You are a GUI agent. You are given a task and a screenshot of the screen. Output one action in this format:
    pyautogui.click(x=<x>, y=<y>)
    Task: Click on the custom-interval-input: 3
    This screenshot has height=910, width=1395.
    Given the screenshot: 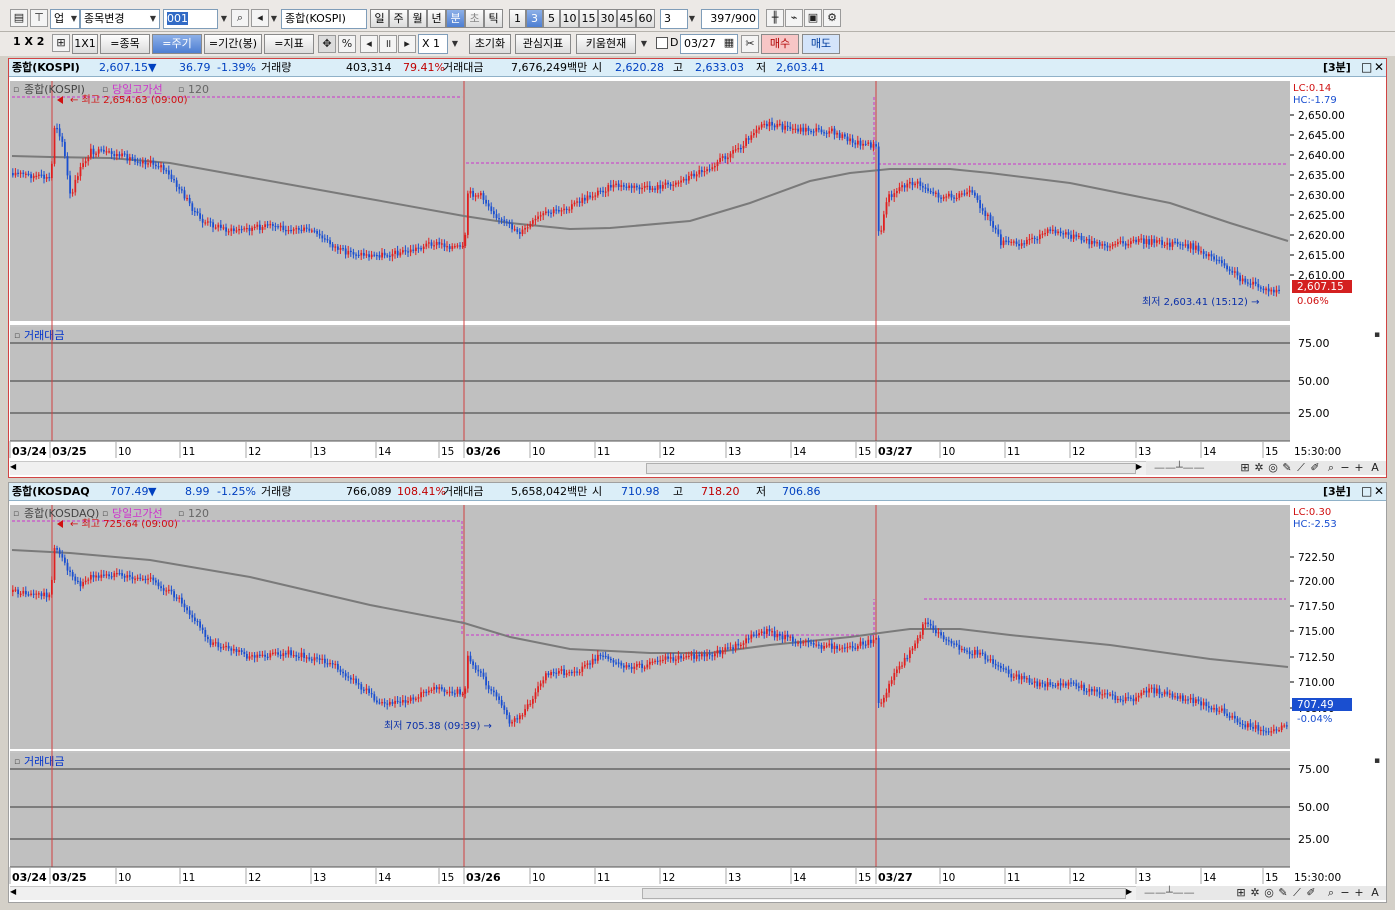 What is the action you would take?
    pyautogui.click(x=674, y=19)
    